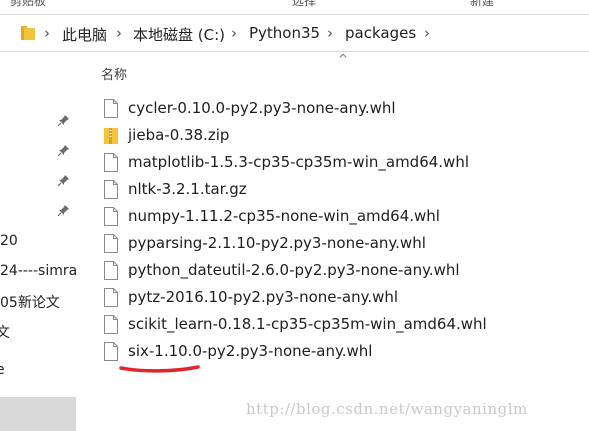  I want to click on file-name: pytz-2016.10-py2.py3-none-any.whl, so click(263, 297).